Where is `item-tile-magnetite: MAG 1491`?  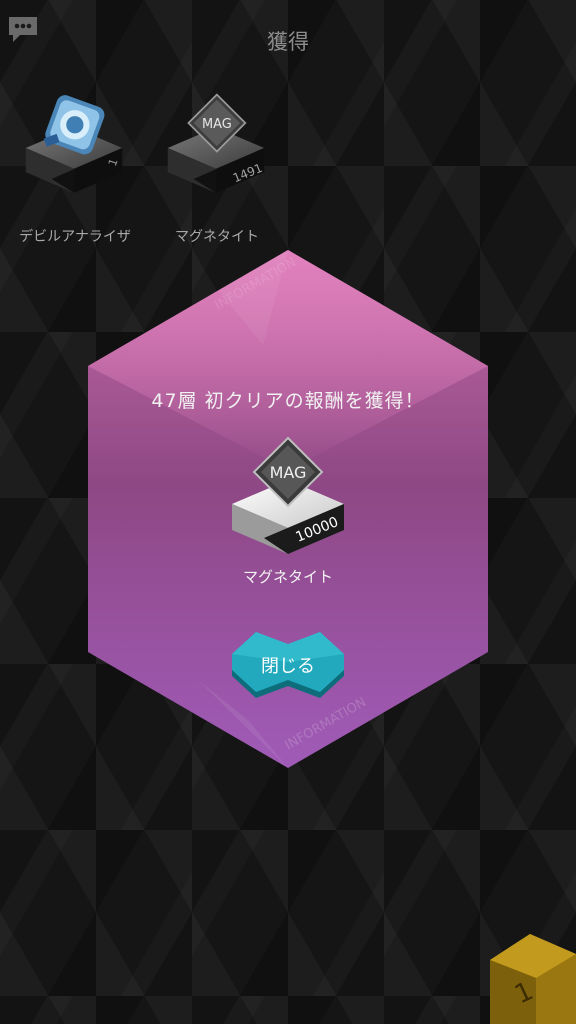 item-tile-magnetite: MAG 1491 is located at coordinates (216, 142).